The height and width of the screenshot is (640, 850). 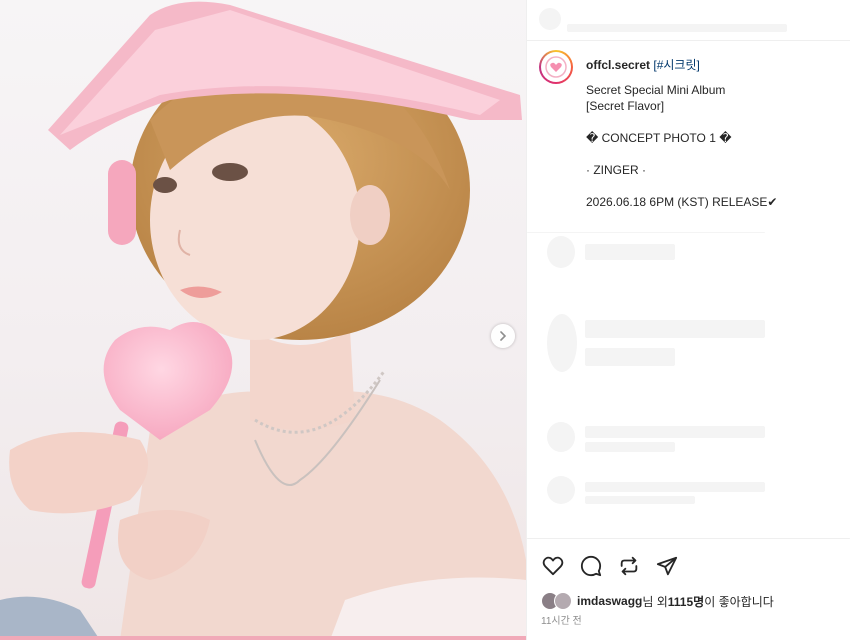 I want to click on likes-summary: imdaswagg 님 외 1115명 이 좋아합니다, so click(x=657, y=601).